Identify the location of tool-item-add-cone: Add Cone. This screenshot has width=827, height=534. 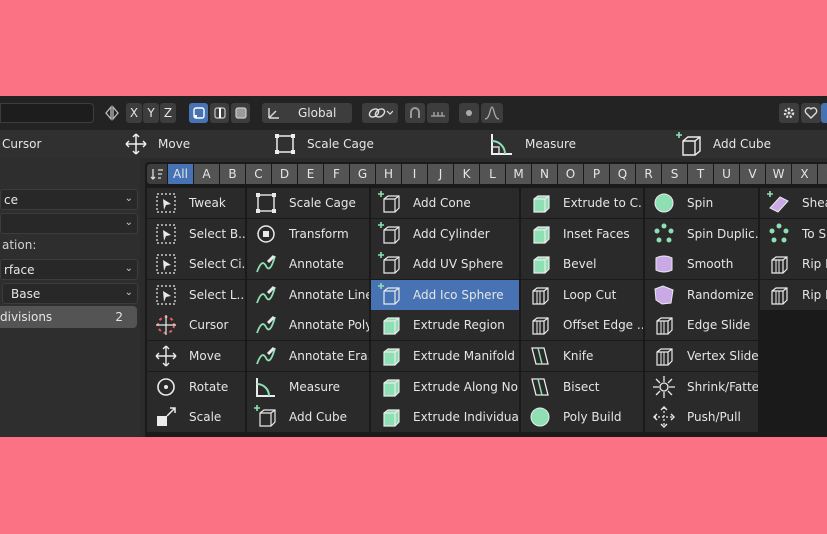
(445, 203).